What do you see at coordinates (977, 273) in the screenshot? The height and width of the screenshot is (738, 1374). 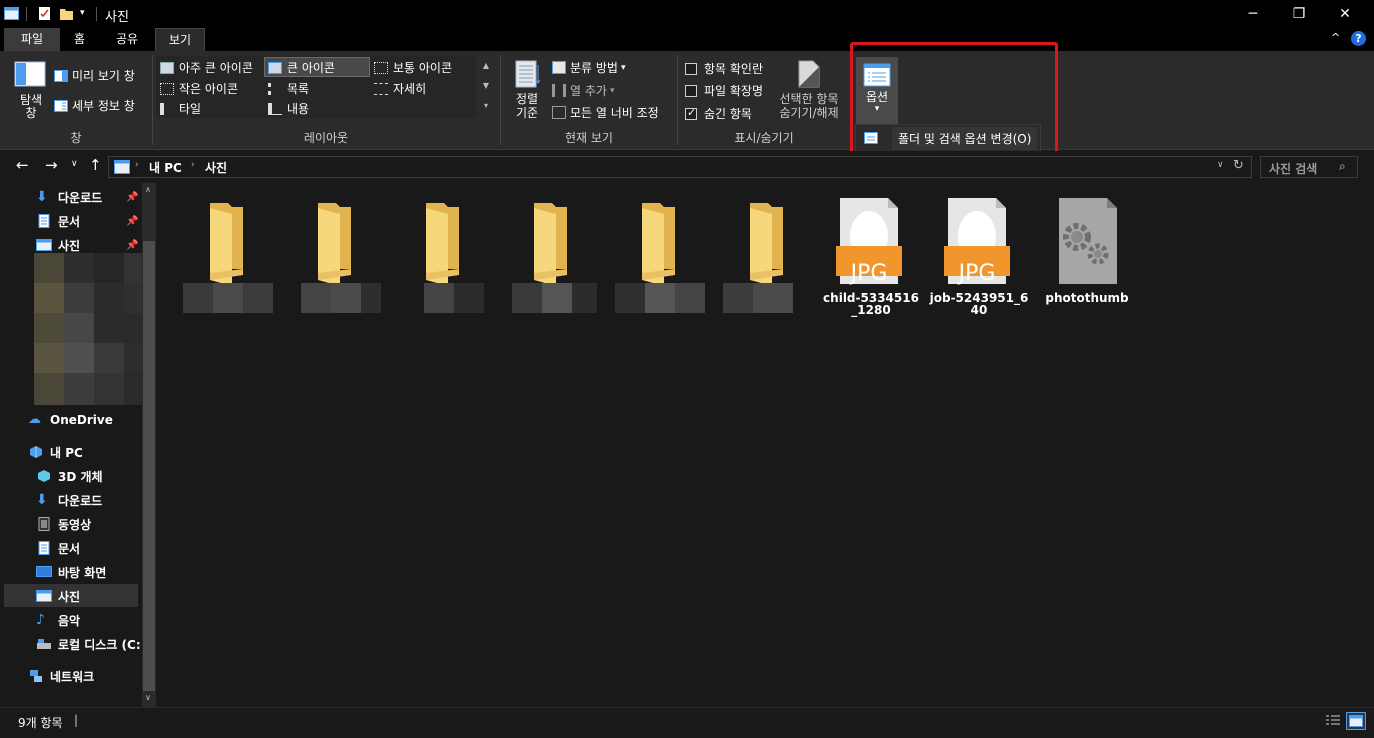 I see `jpg-badge: JPG` at bounding box center [977, 273].